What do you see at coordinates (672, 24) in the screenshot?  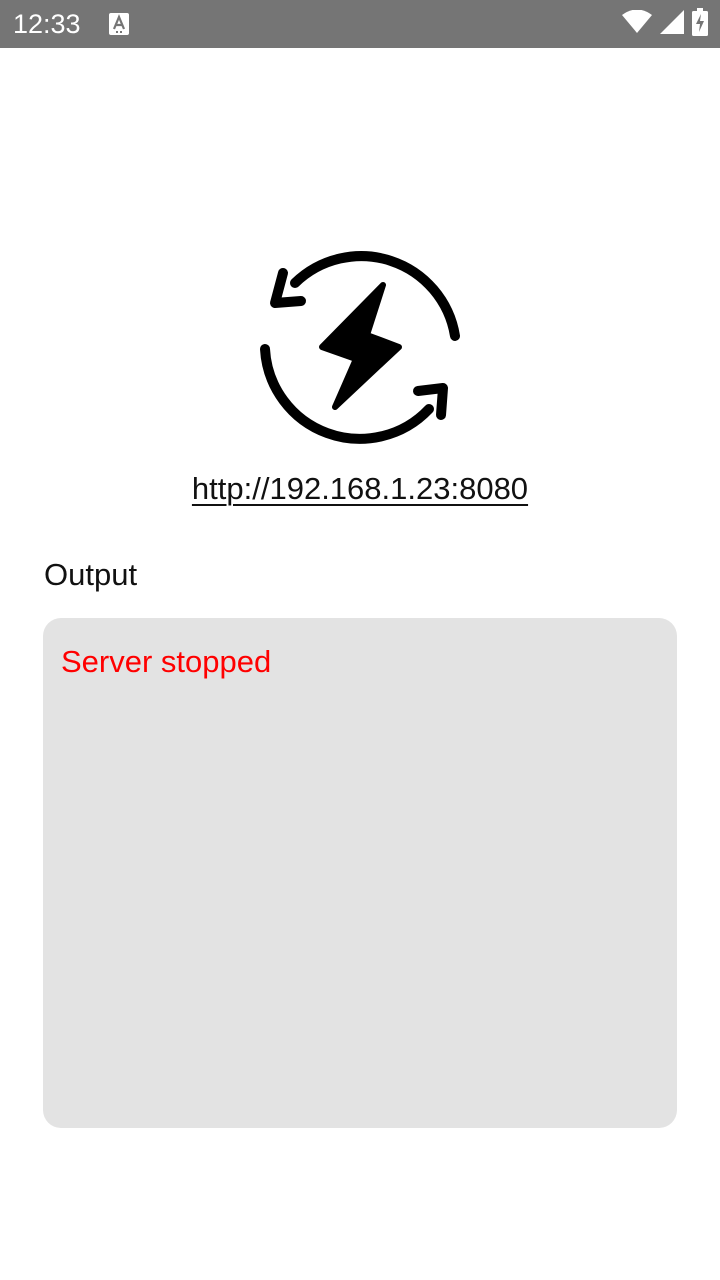 I see `cellular-signal-icon` at bounding box center [672, 24].